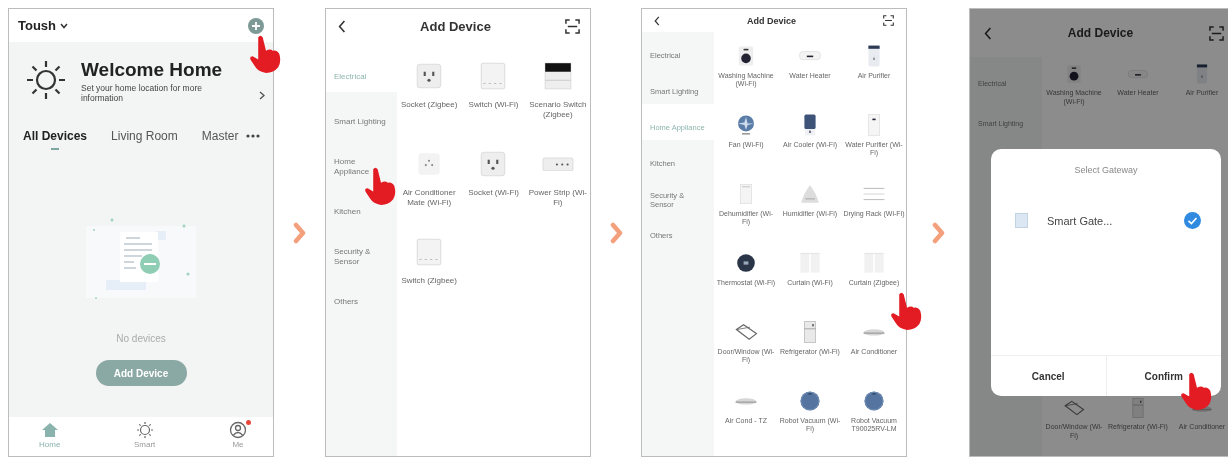 This screenshot has height=457, width=1228. Describe the element at coordinates (557, 104) in the screenshot. I see `device-item: Scenario Switch (Zigbee)` at that location.